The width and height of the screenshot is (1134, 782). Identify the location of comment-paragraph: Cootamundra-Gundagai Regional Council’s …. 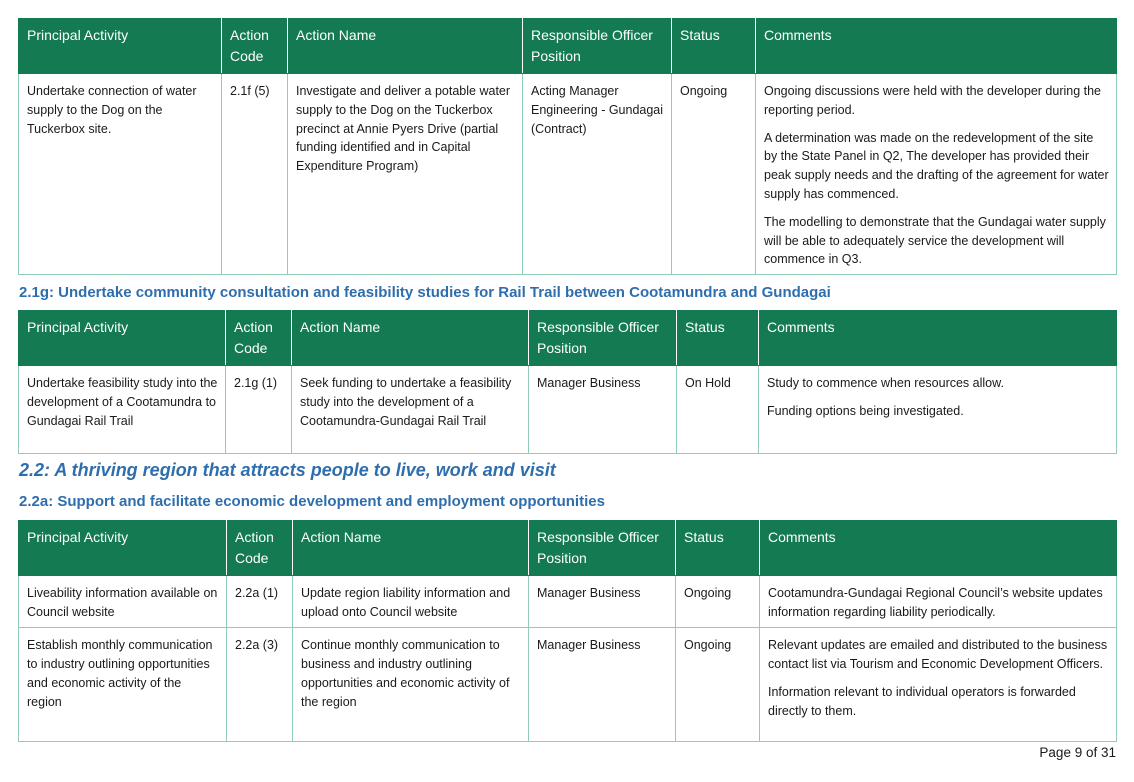
(935, 602).